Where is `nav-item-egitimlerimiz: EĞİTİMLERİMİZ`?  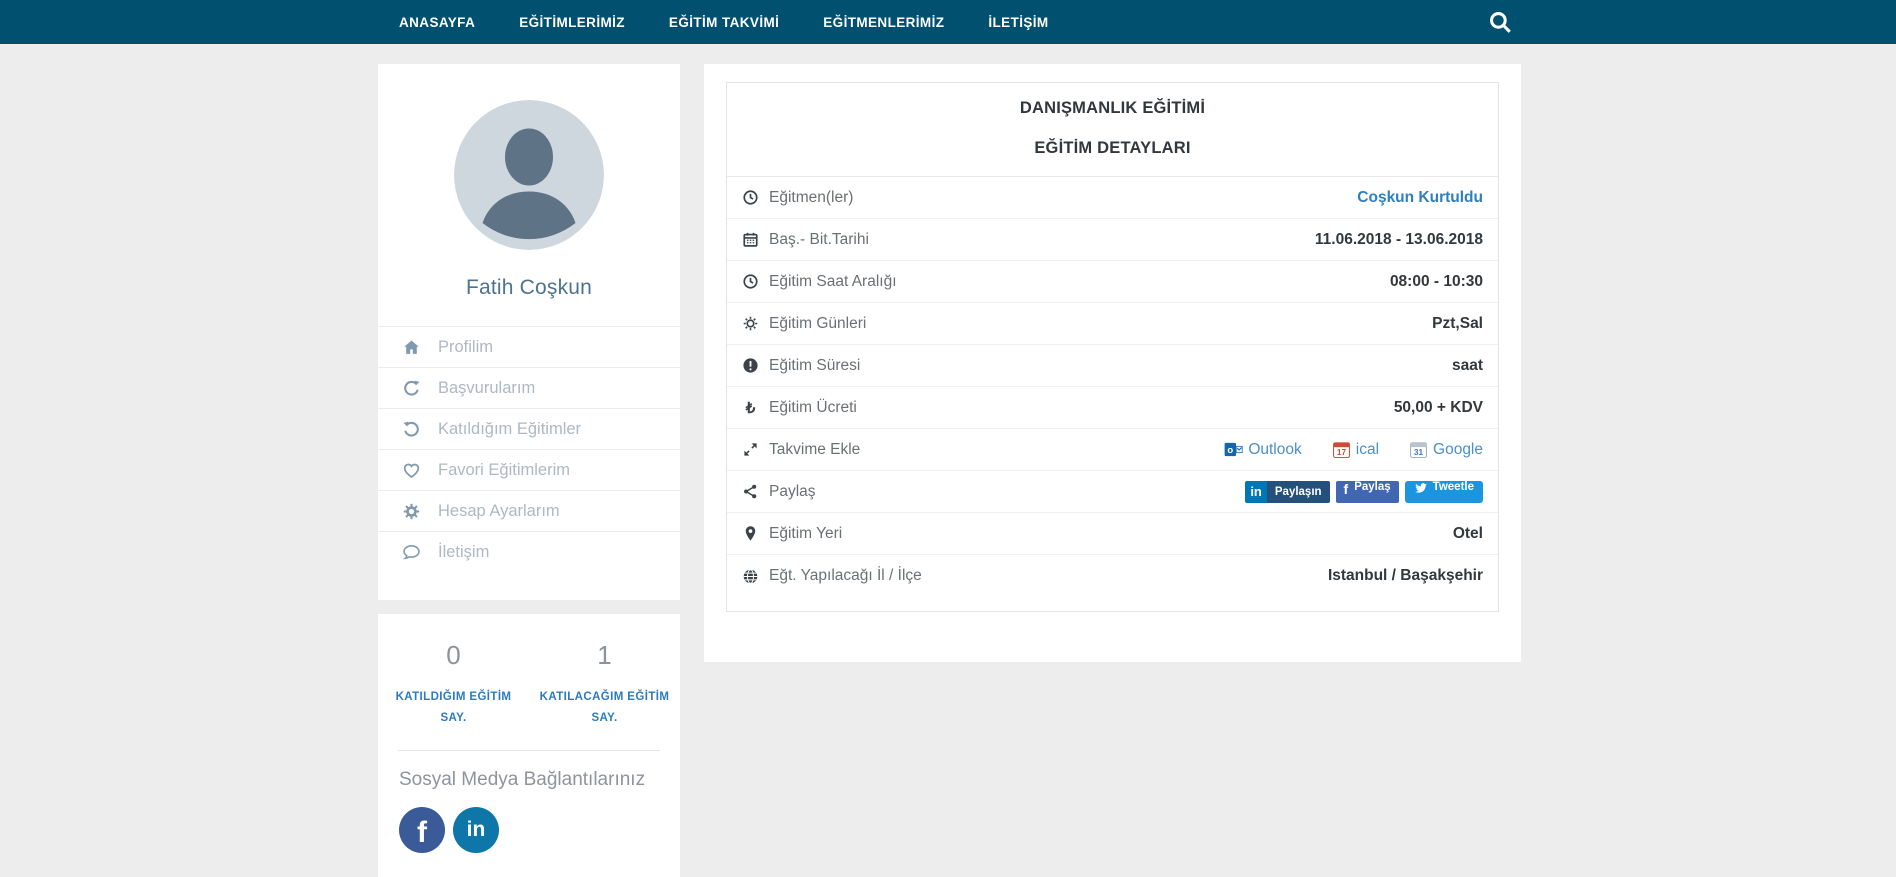
nav-item-egitimlerimiz: EĞİTİMLERİMİZ is located at coordinates (572, 22).